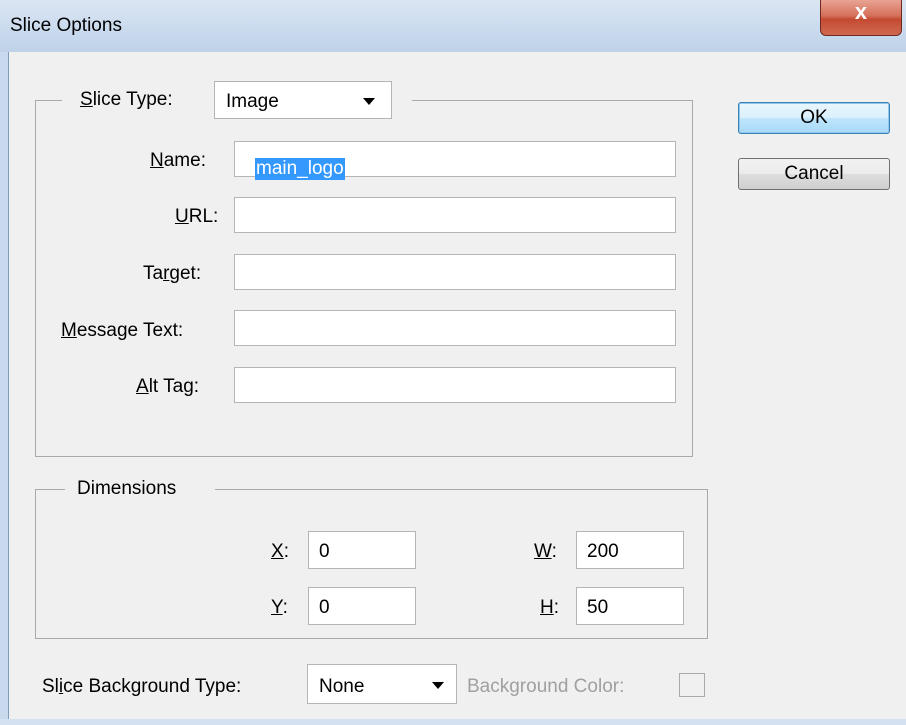 The height and width of the screenshot is (725, 906). I want to click on background-type-label: Slice Background Type:, so click(142, 686).